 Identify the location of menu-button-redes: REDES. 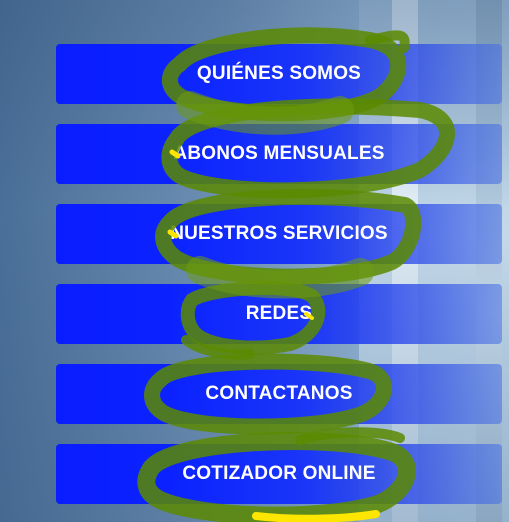
(279, 314).